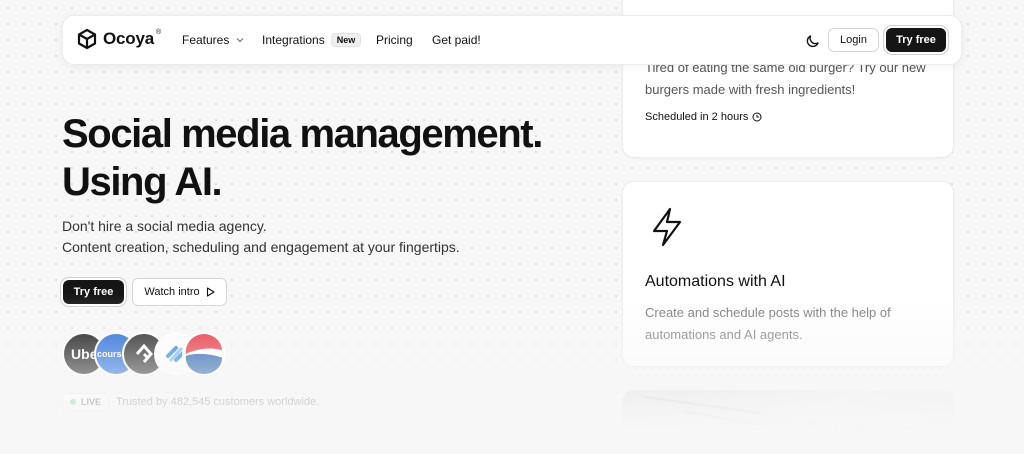 This screenshot has width=1024, height=454. What do you see at coordinates (93, 292) in the screenshot?
I see `try-free-hero-button: Try free` at bounding box center [93, 292].